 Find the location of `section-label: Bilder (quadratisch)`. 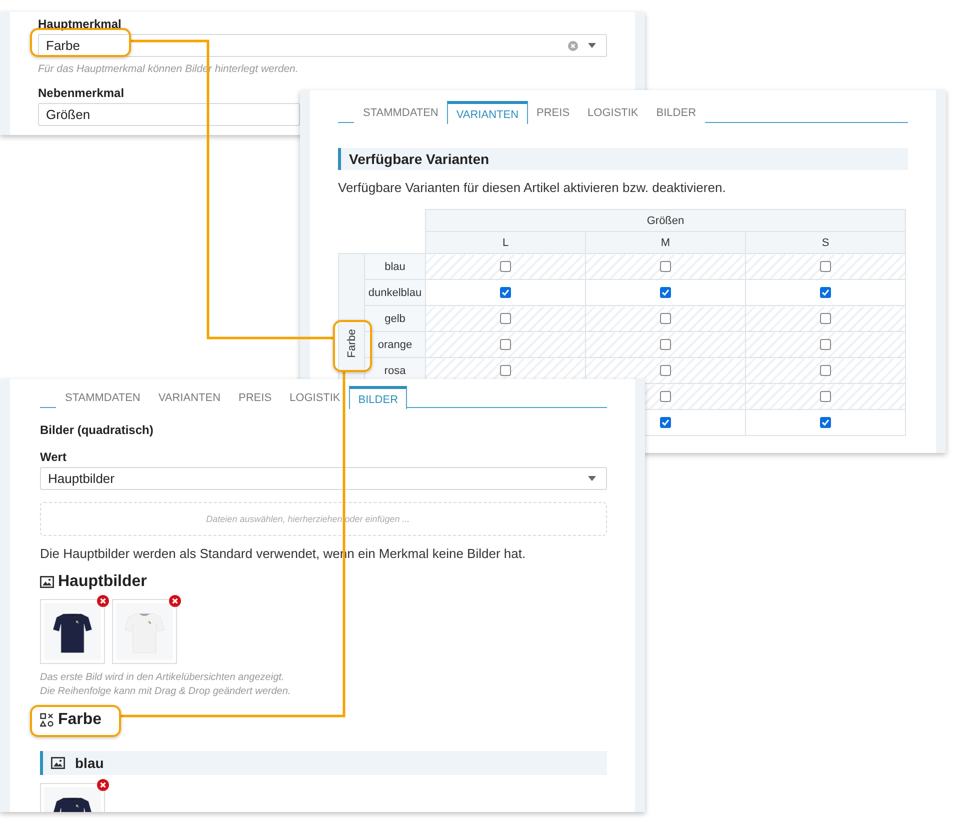

section-label: Bilder (quadratisch) is located at coordinates (97, 430).